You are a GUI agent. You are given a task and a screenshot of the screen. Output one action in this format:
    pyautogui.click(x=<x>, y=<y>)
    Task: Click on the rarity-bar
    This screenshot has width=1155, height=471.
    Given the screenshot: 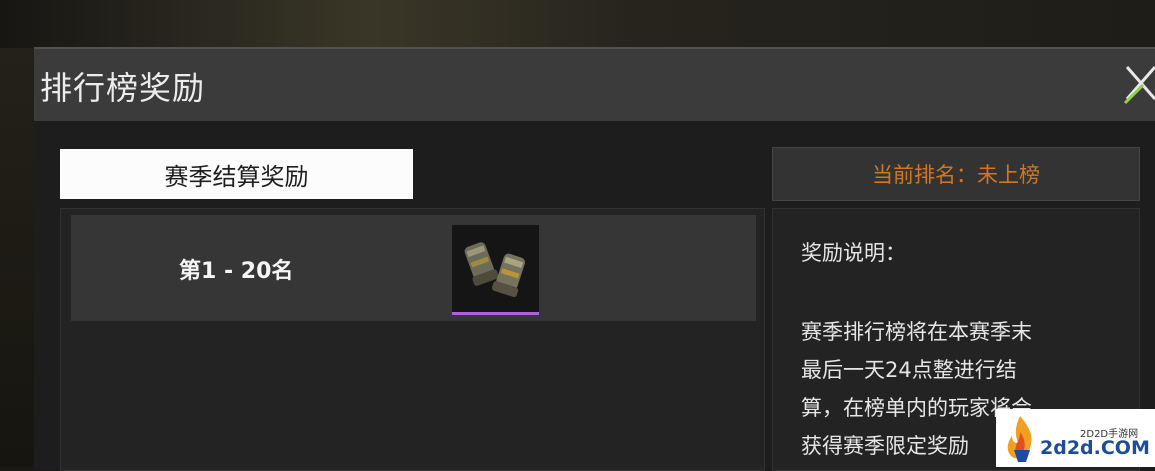 What is the action you would take?
    pyautogui.click(x=495, y=313)
    